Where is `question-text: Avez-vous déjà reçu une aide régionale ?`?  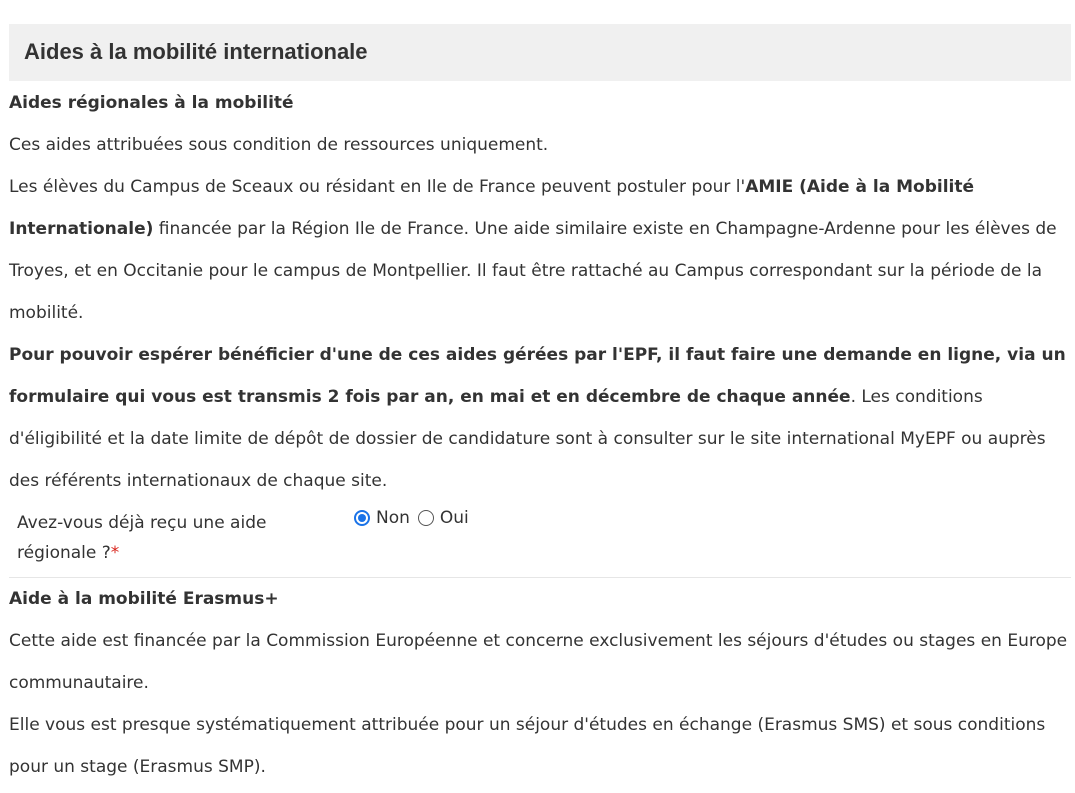 question-text: Avez-vous déjà reçu une aide régionale ? is located at coordinates (142, 538).